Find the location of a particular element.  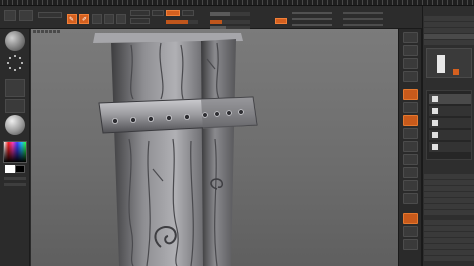

append-button is located at coordinates (449, 200).